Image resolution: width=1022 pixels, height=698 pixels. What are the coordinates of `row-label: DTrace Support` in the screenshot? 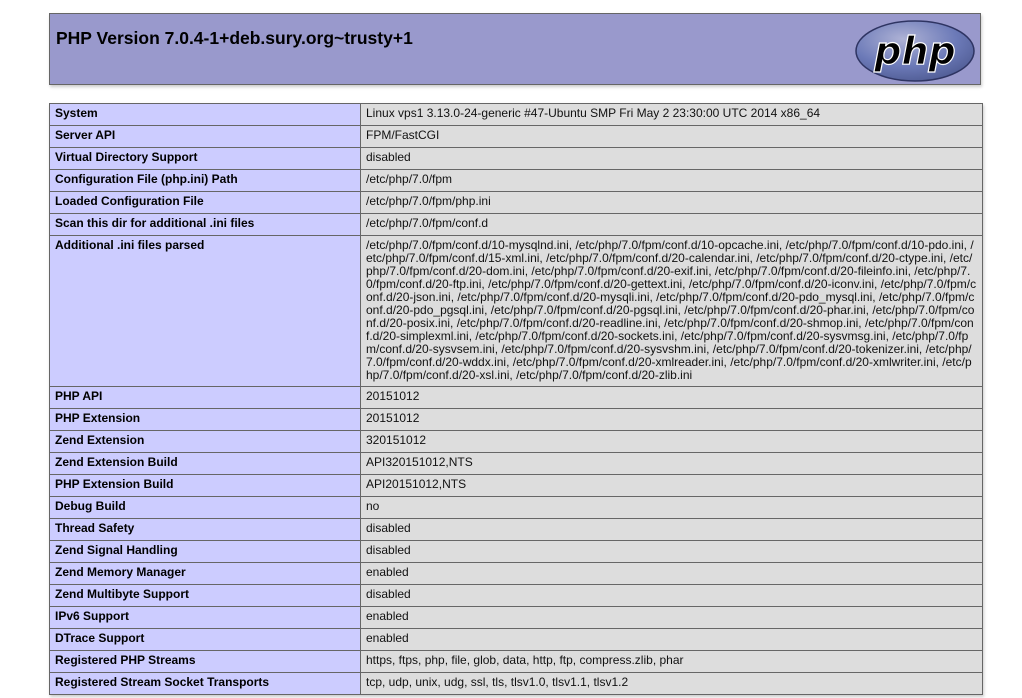 It's located at (205, 639).